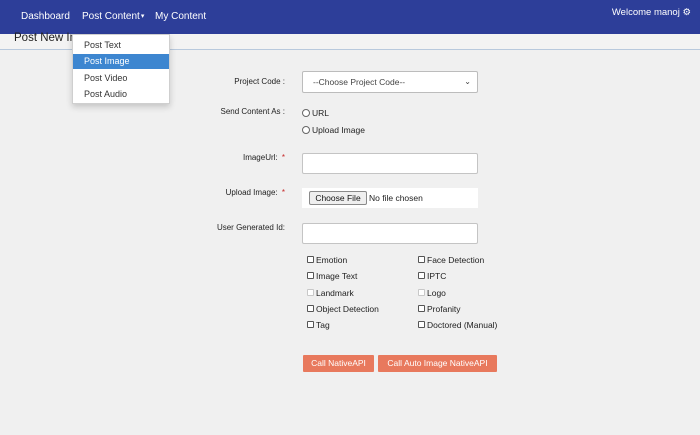 The height and width of the screenshot is (435, 700). I want to click on radio-upload-label: Upload Image, so click(338, 130).